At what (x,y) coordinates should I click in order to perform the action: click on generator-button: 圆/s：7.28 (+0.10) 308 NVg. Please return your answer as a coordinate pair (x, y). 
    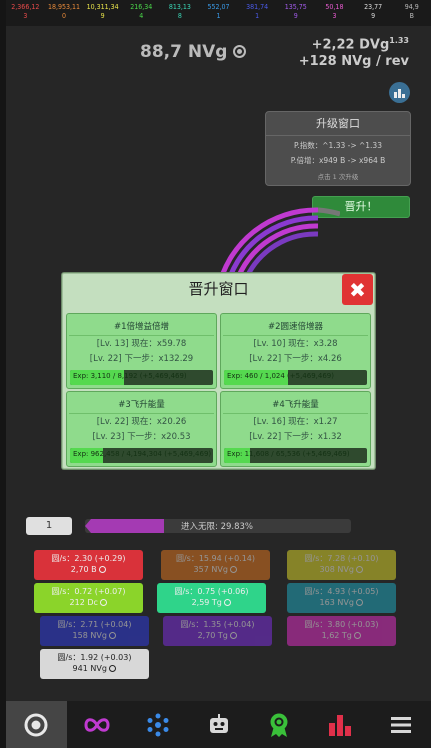
    Looking at the image, I should click on (341, 565).